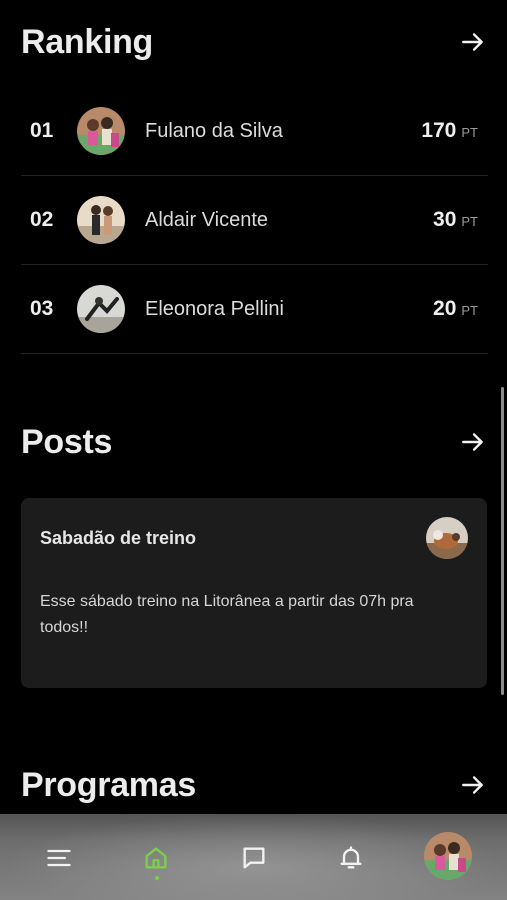 The height and width of the screenshot is (900, 507). I want to click on menu-icon, so click(59, 858).